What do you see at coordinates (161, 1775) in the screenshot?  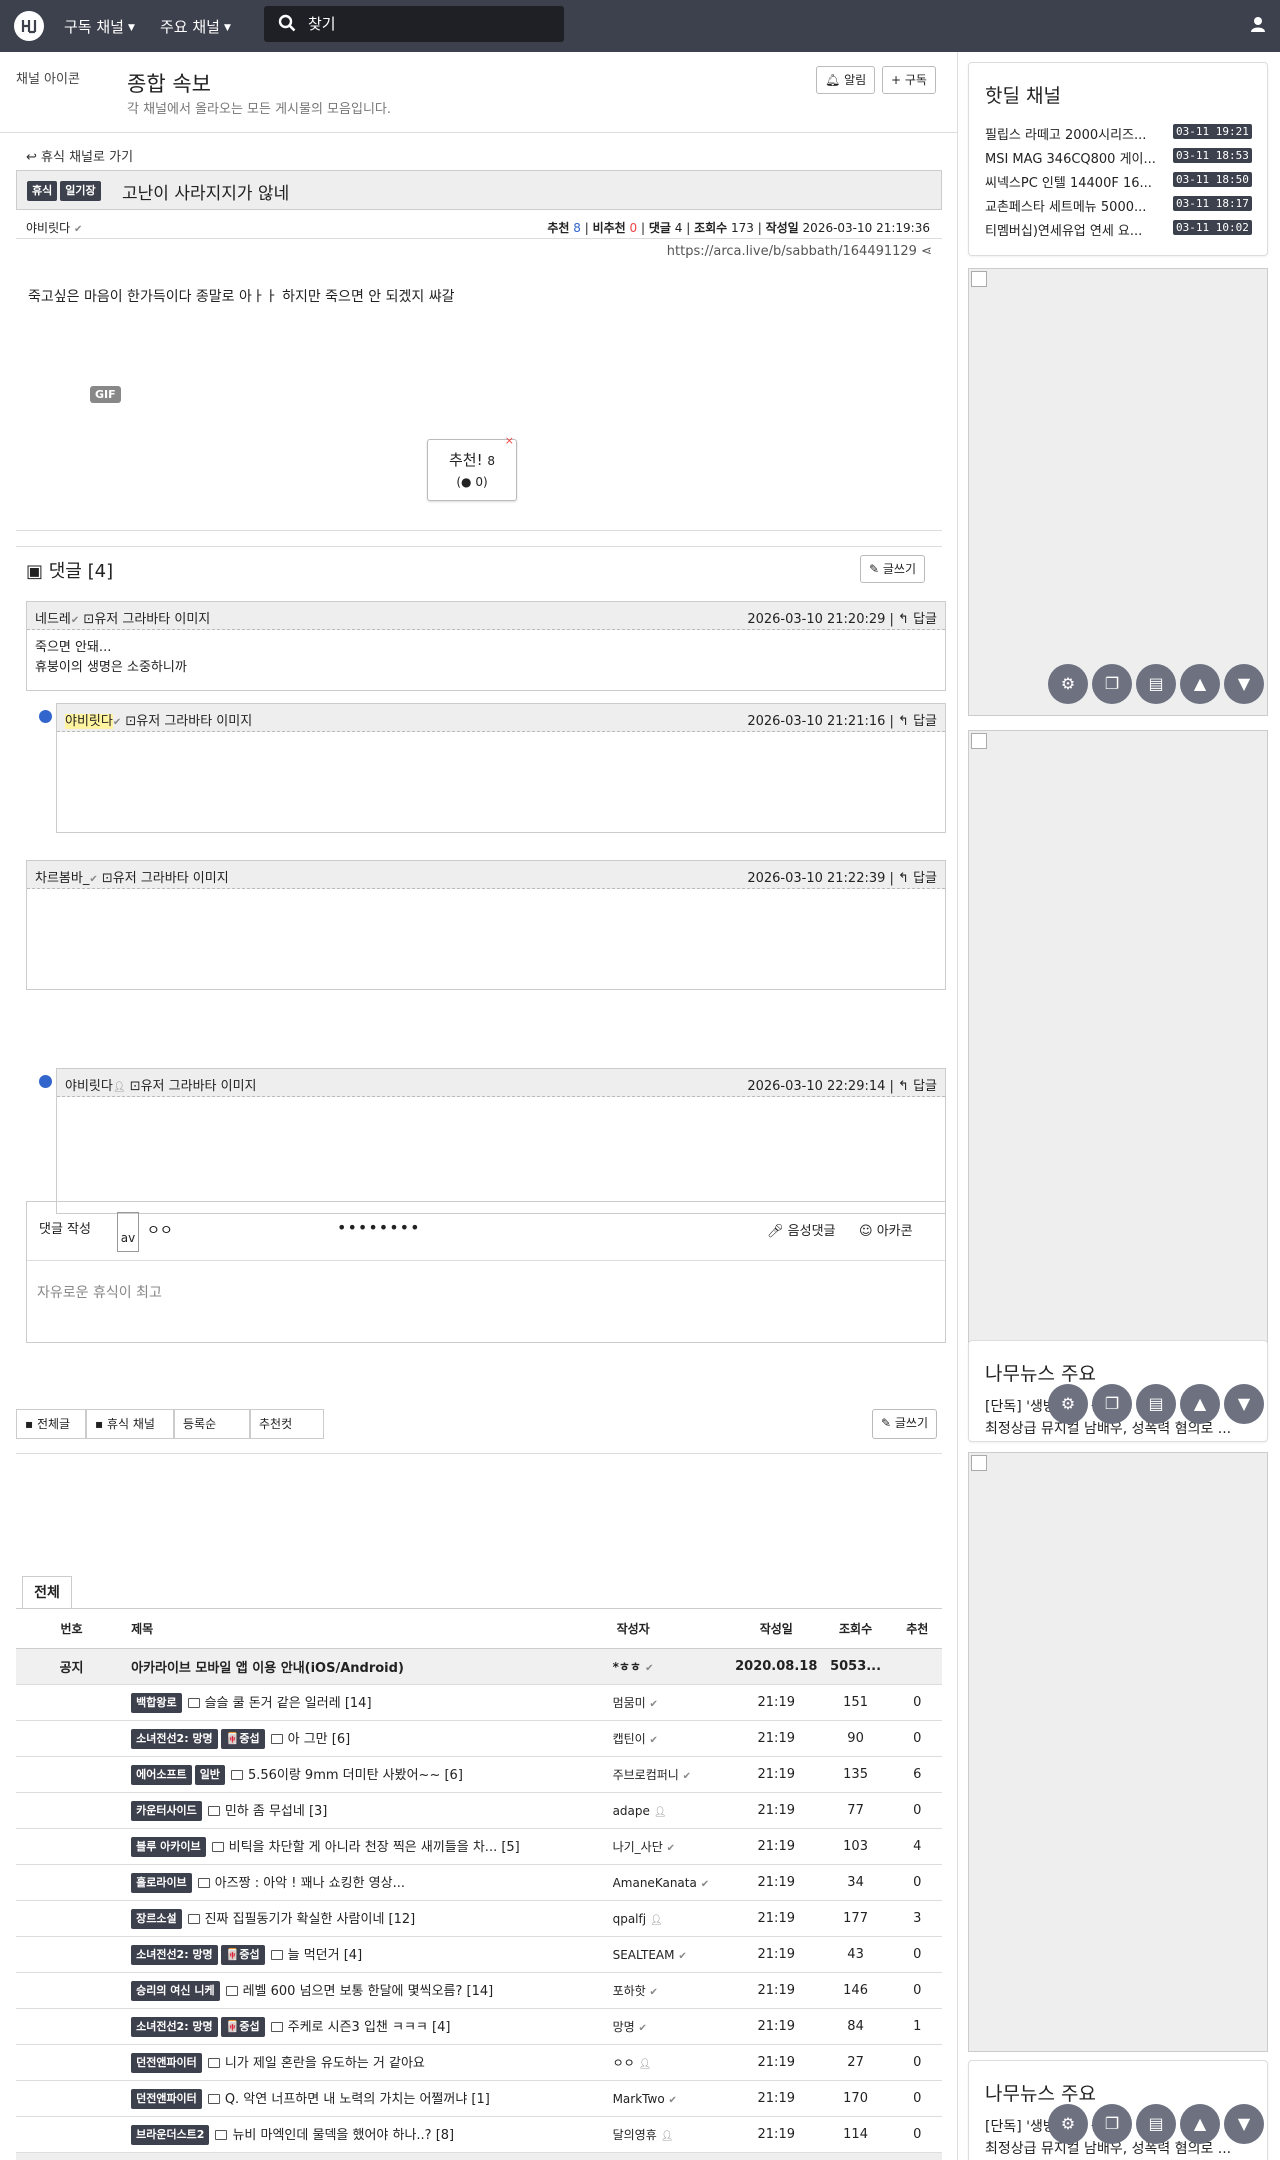 I see `channel-tag: 에어소프트` at bounding box center [161, 1775].